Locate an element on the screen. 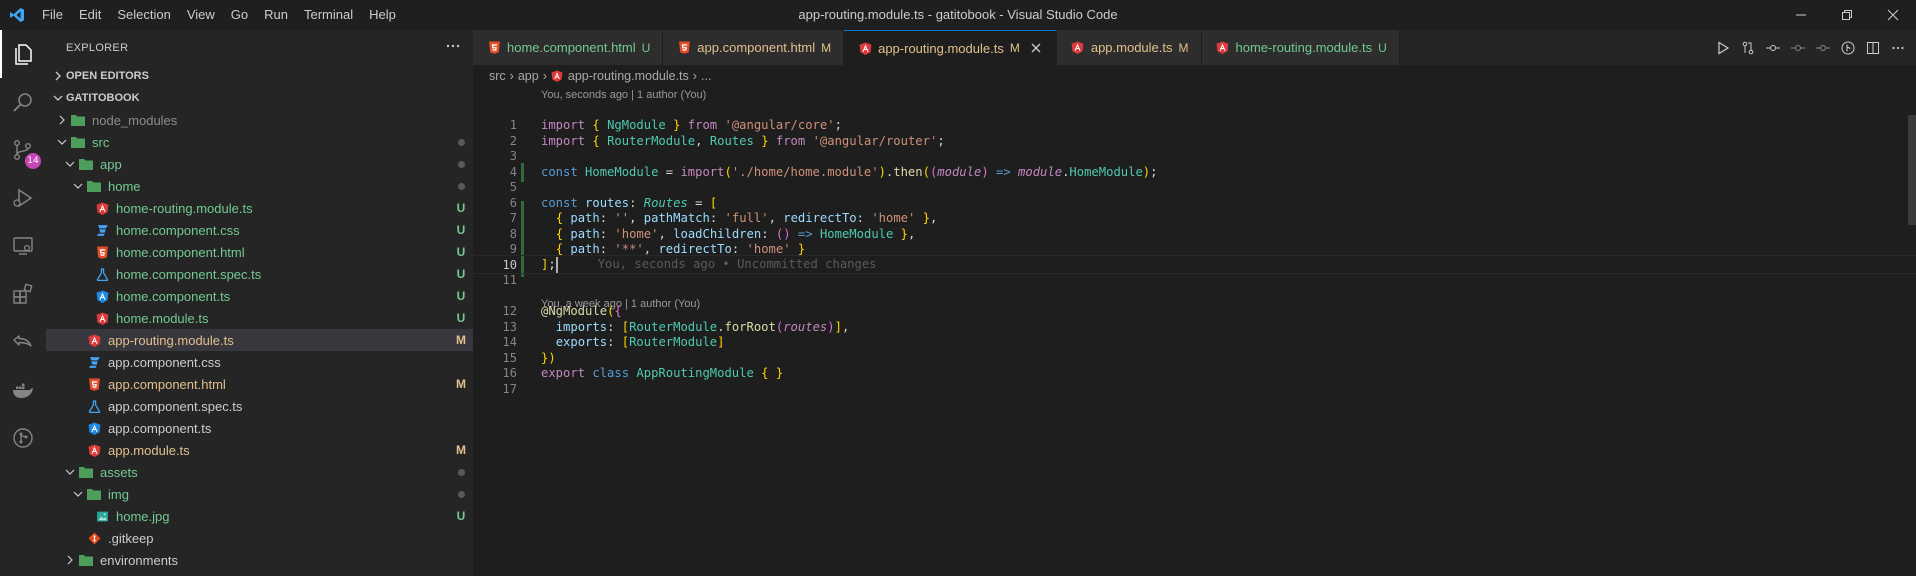 The height and width of the screenshot is (576, 1916). breadcrumb-item: app is located at coordinates (528, 76).